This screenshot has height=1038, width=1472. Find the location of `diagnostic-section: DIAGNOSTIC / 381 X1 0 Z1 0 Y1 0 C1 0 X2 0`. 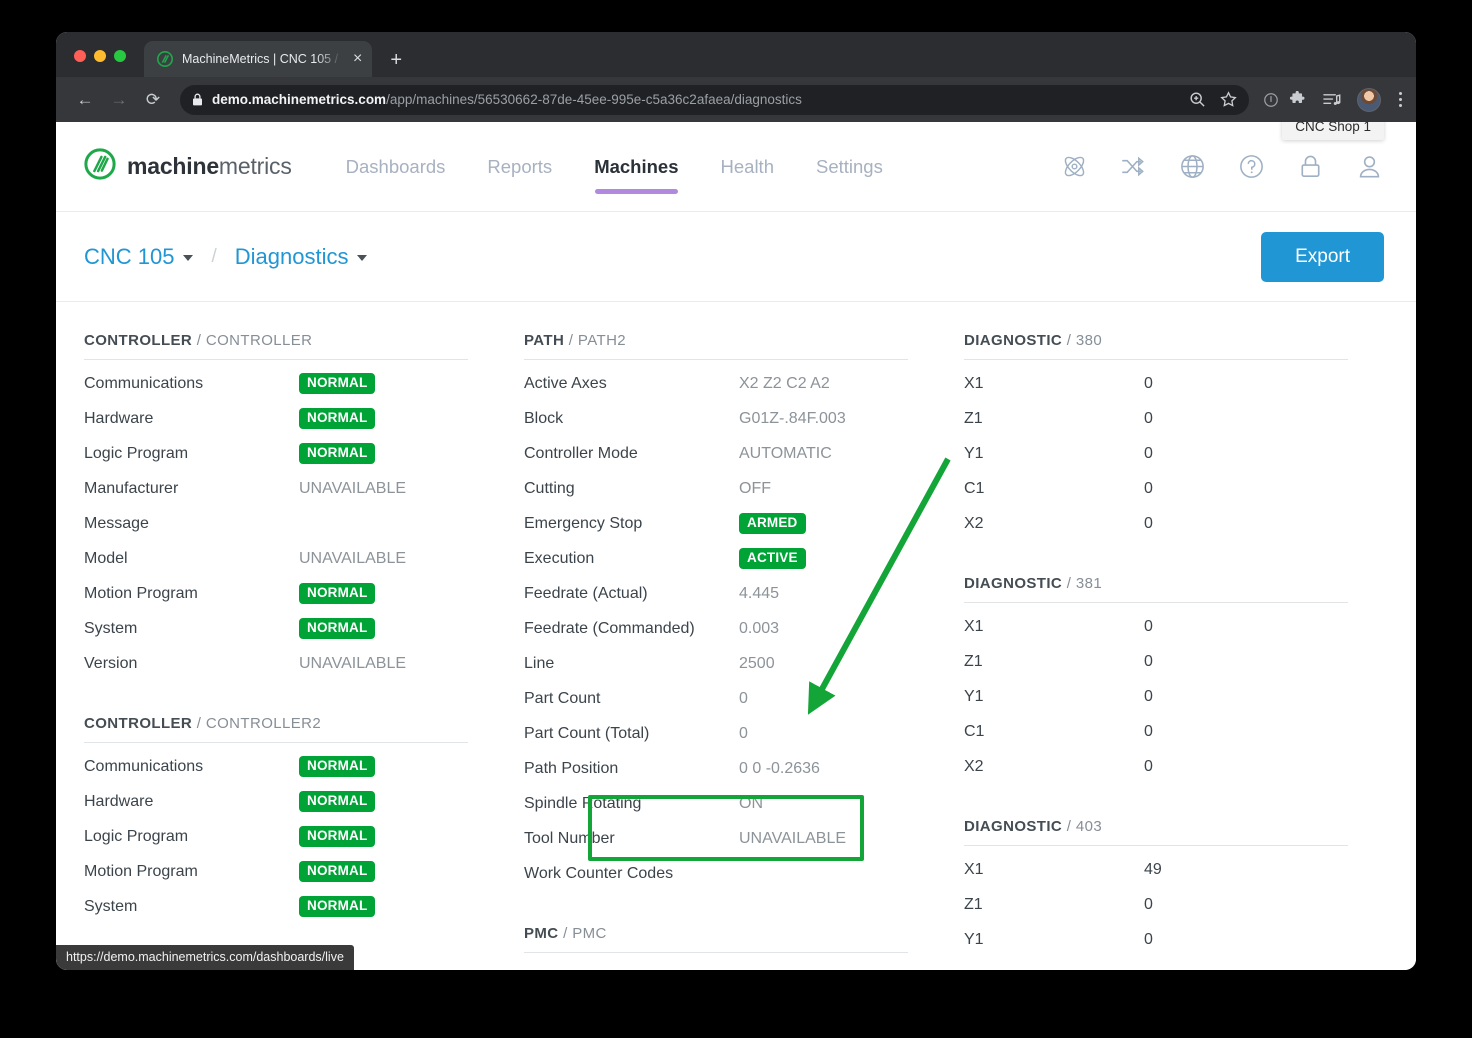

diagnostic-section: DIAGNOSTIC / 381 X1 0 Z1 0 Y1 0 C1 0 X2 0 is located at coordinates (1156, 679).